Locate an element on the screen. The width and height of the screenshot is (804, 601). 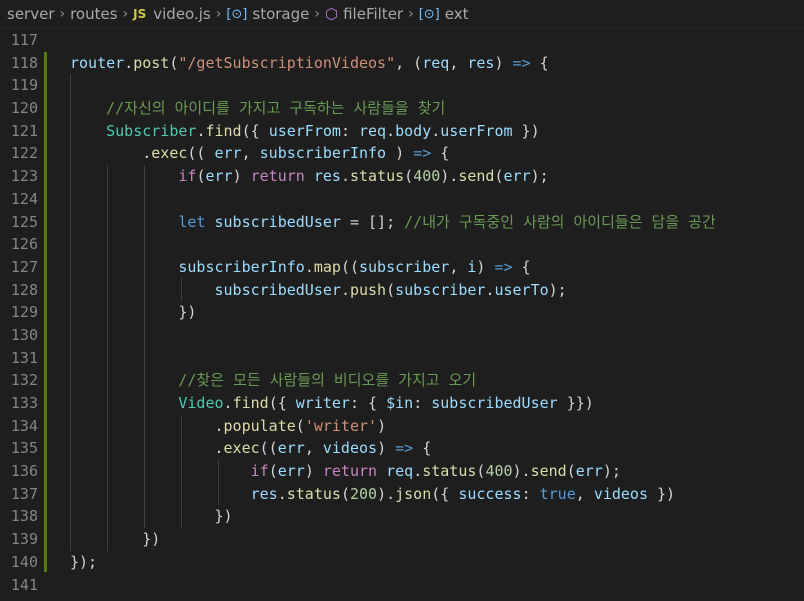
breadcrumb-filefilter: ⬡ fileFilter is located at coordinates (364, 14).